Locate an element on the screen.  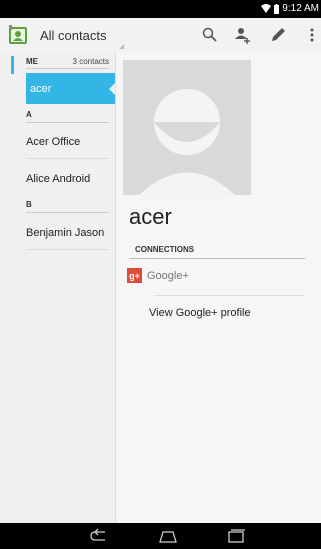
status-time: 9:12 AM is located at coordinates (300, 8).